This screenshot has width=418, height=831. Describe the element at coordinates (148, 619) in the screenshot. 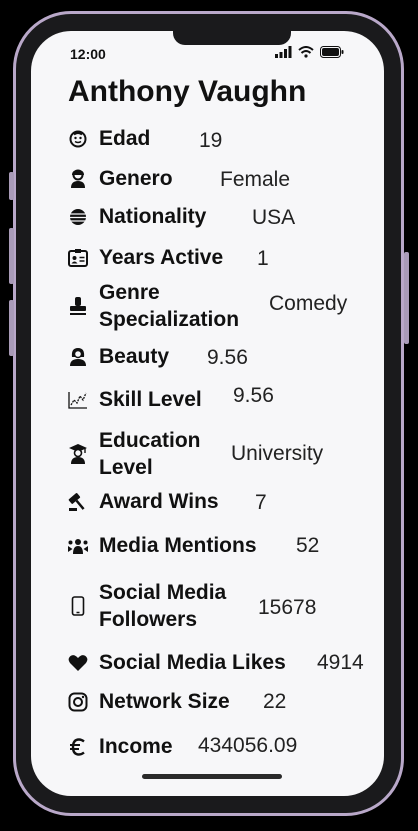

I see `field-label-line2: Followers` at that location.